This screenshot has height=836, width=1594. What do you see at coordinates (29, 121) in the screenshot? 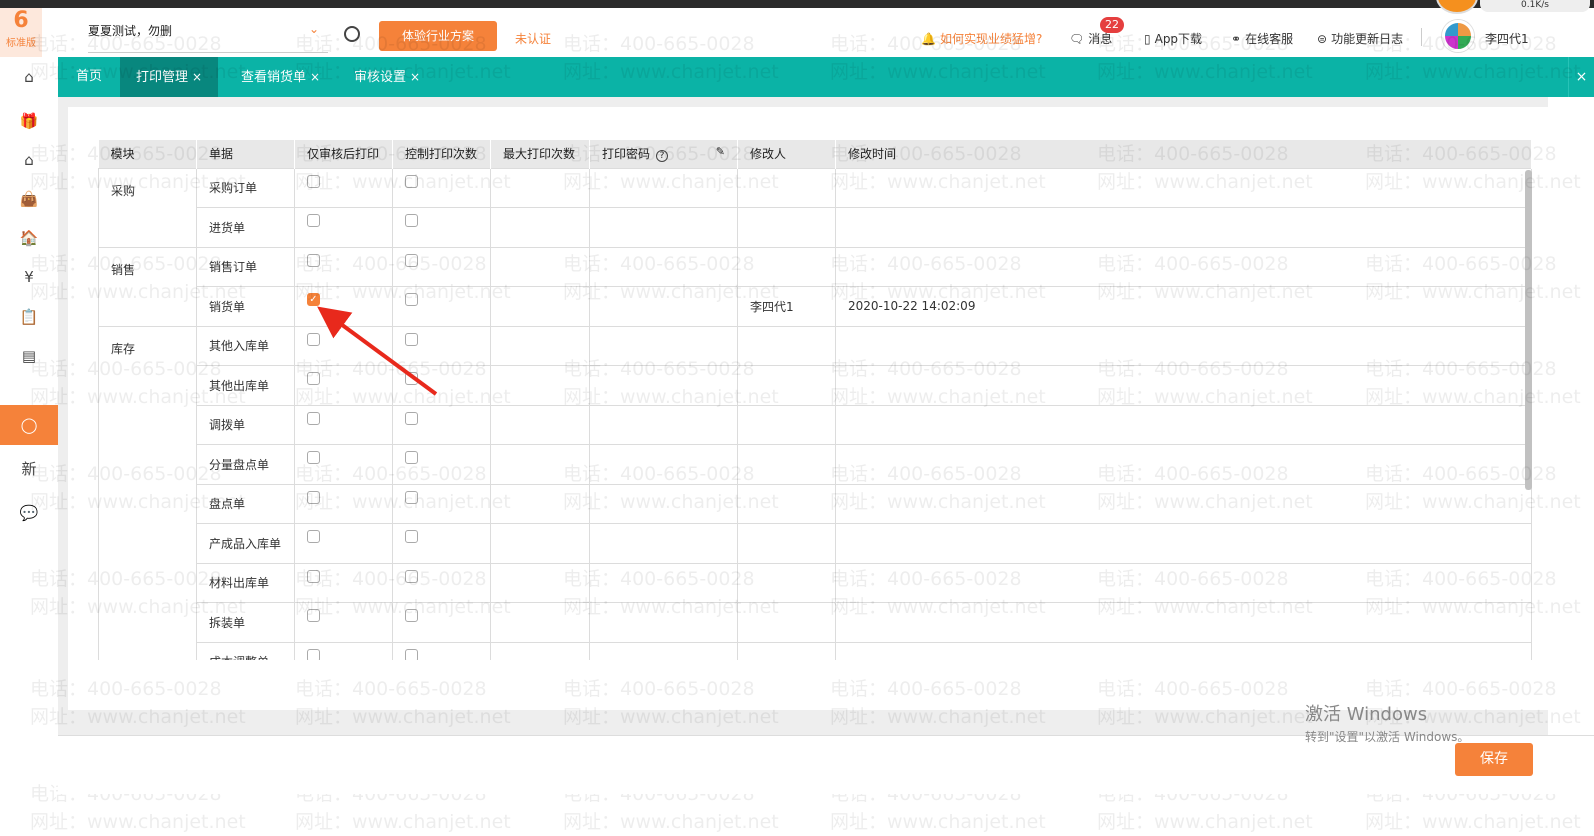
I see `gift-icon: 🎁` at bounding box center [29, 121].